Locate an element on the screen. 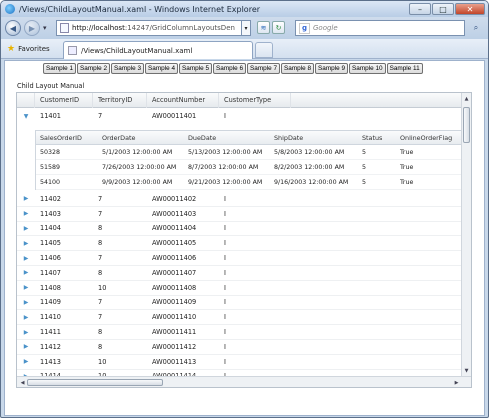 The height and width of the screenshot is (418, 489). table-row: ▶ 11410 7 AW00011410 I is located at coordinates (239, 318).